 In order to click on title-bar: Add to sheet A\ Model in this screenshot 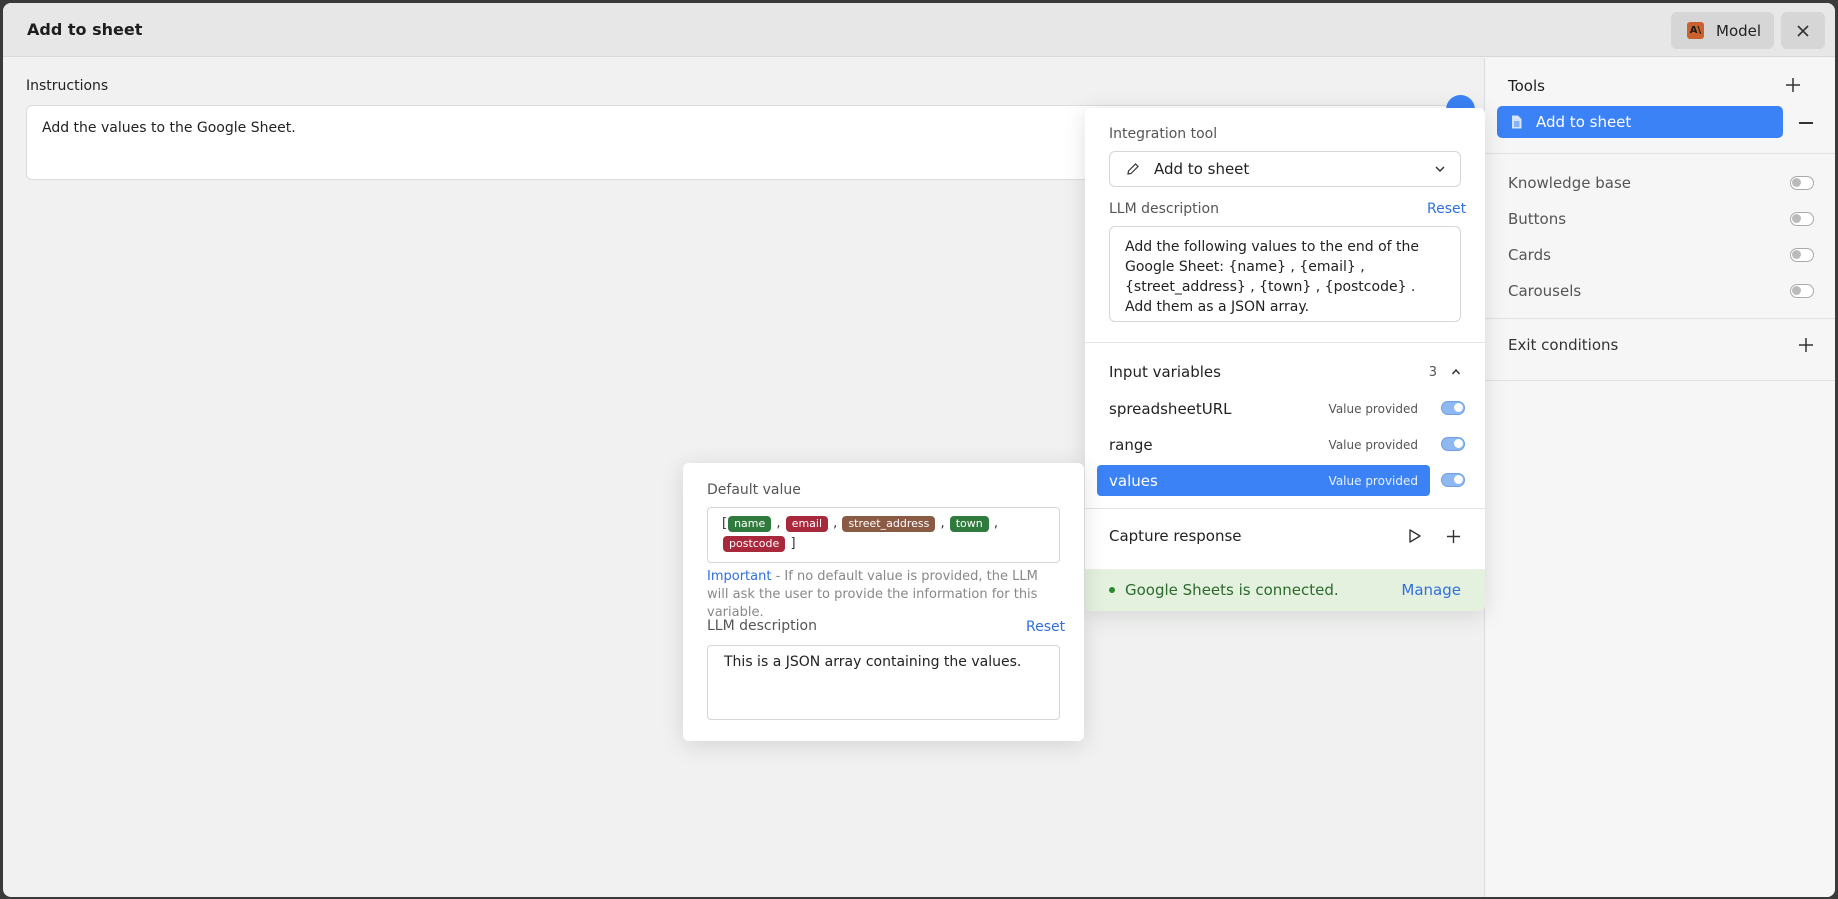, I will do `click(919, 30)`.